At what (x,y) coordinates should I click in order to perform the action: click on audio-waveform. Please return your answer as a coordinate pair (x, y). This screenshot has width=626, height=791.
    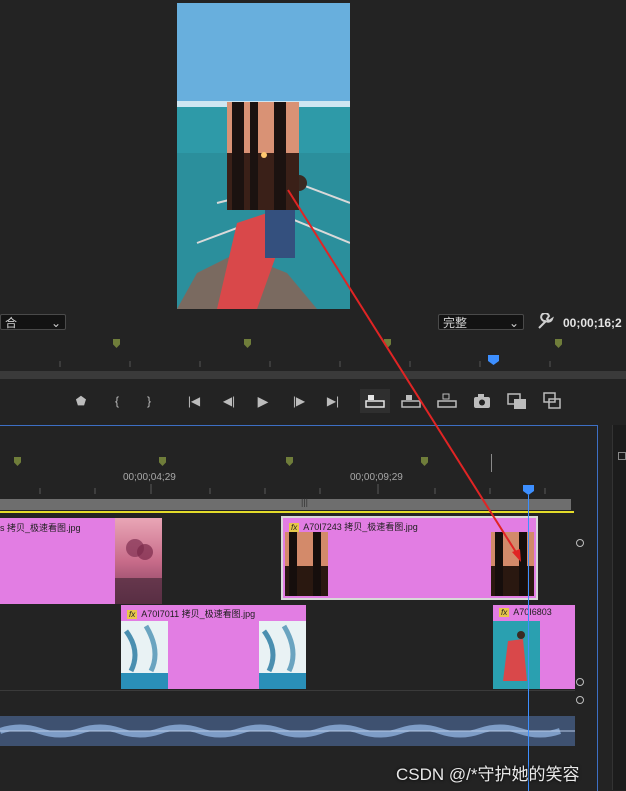
    Looking at the image, I should click on (287, 731).